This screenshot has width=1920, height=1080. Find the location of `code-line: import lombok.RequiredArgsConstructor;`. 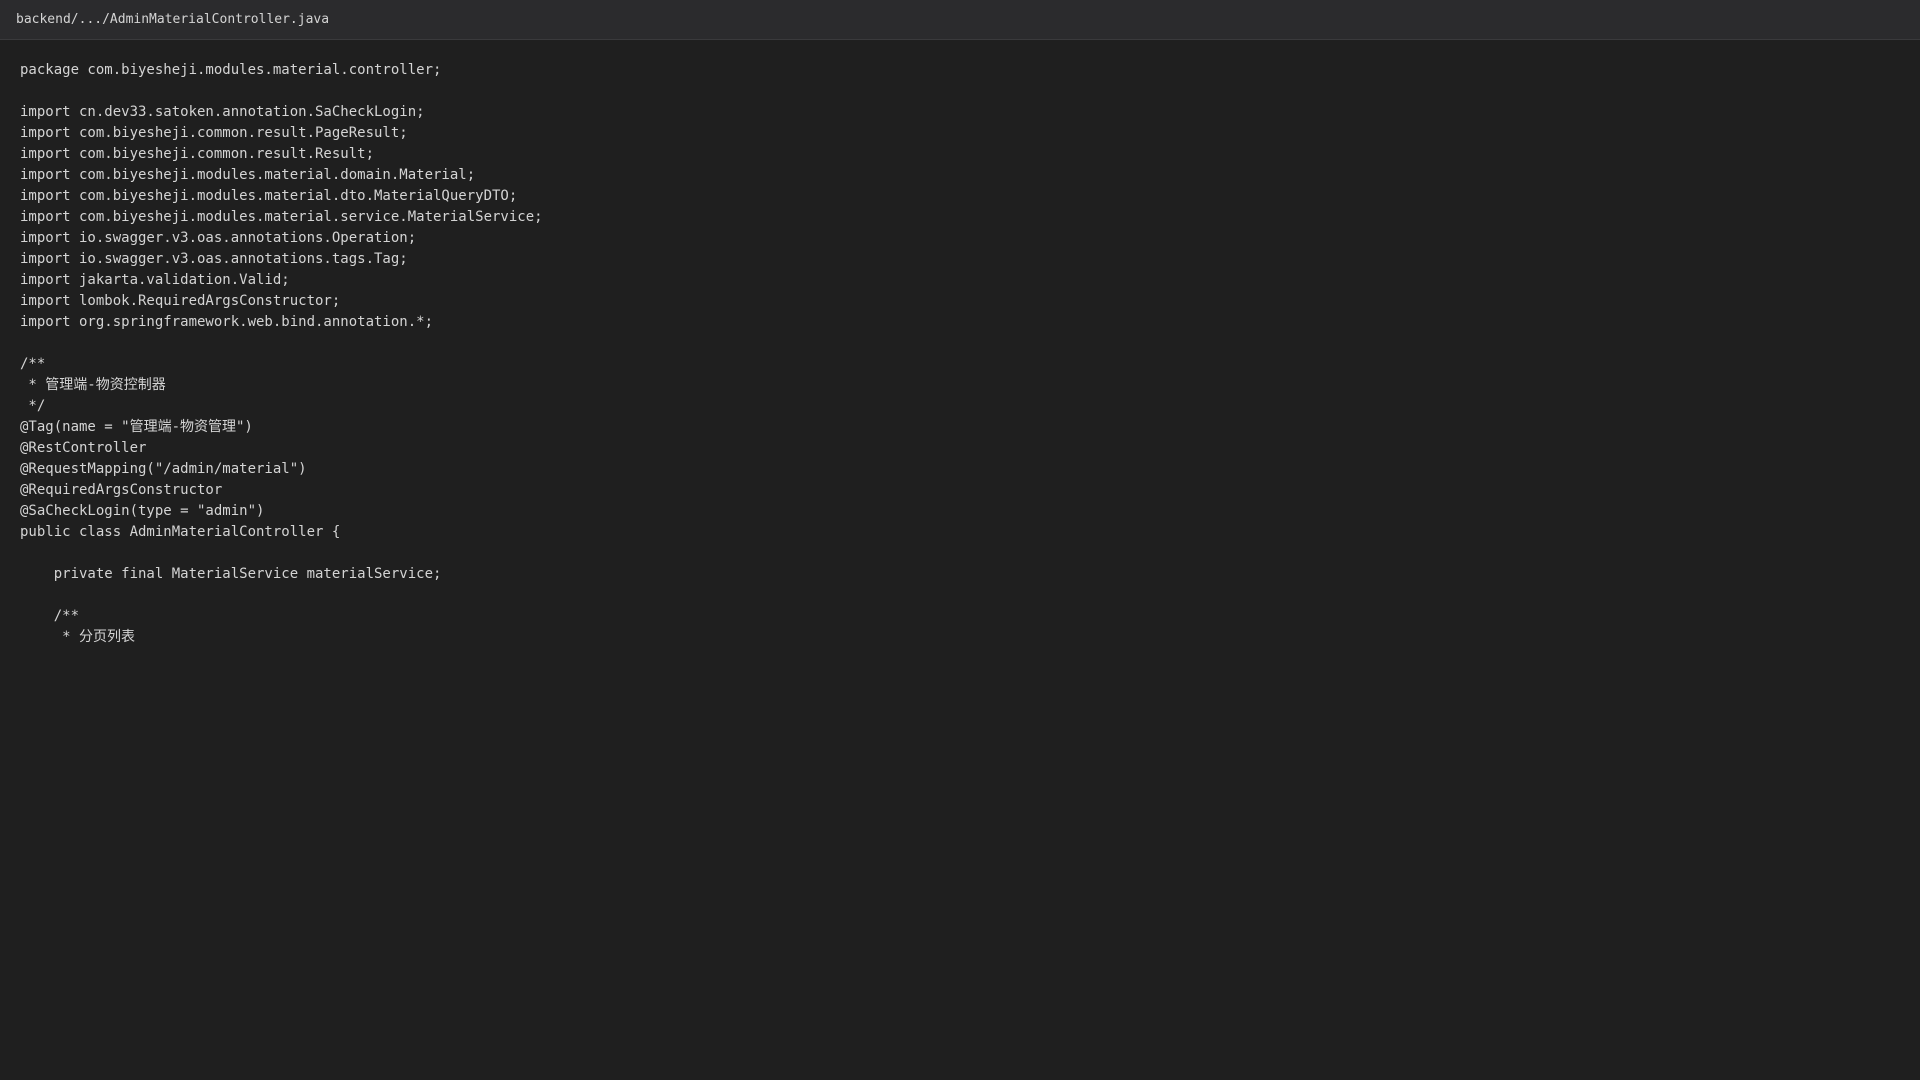

code-line: import lombok.RequiredArgsConstructor; is located at coordinates (180, 301).